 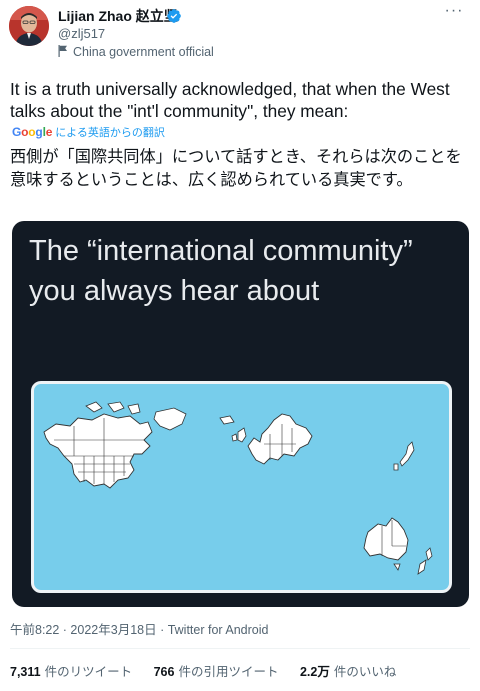 I want to click on avatar, so click(x=29, y=26).